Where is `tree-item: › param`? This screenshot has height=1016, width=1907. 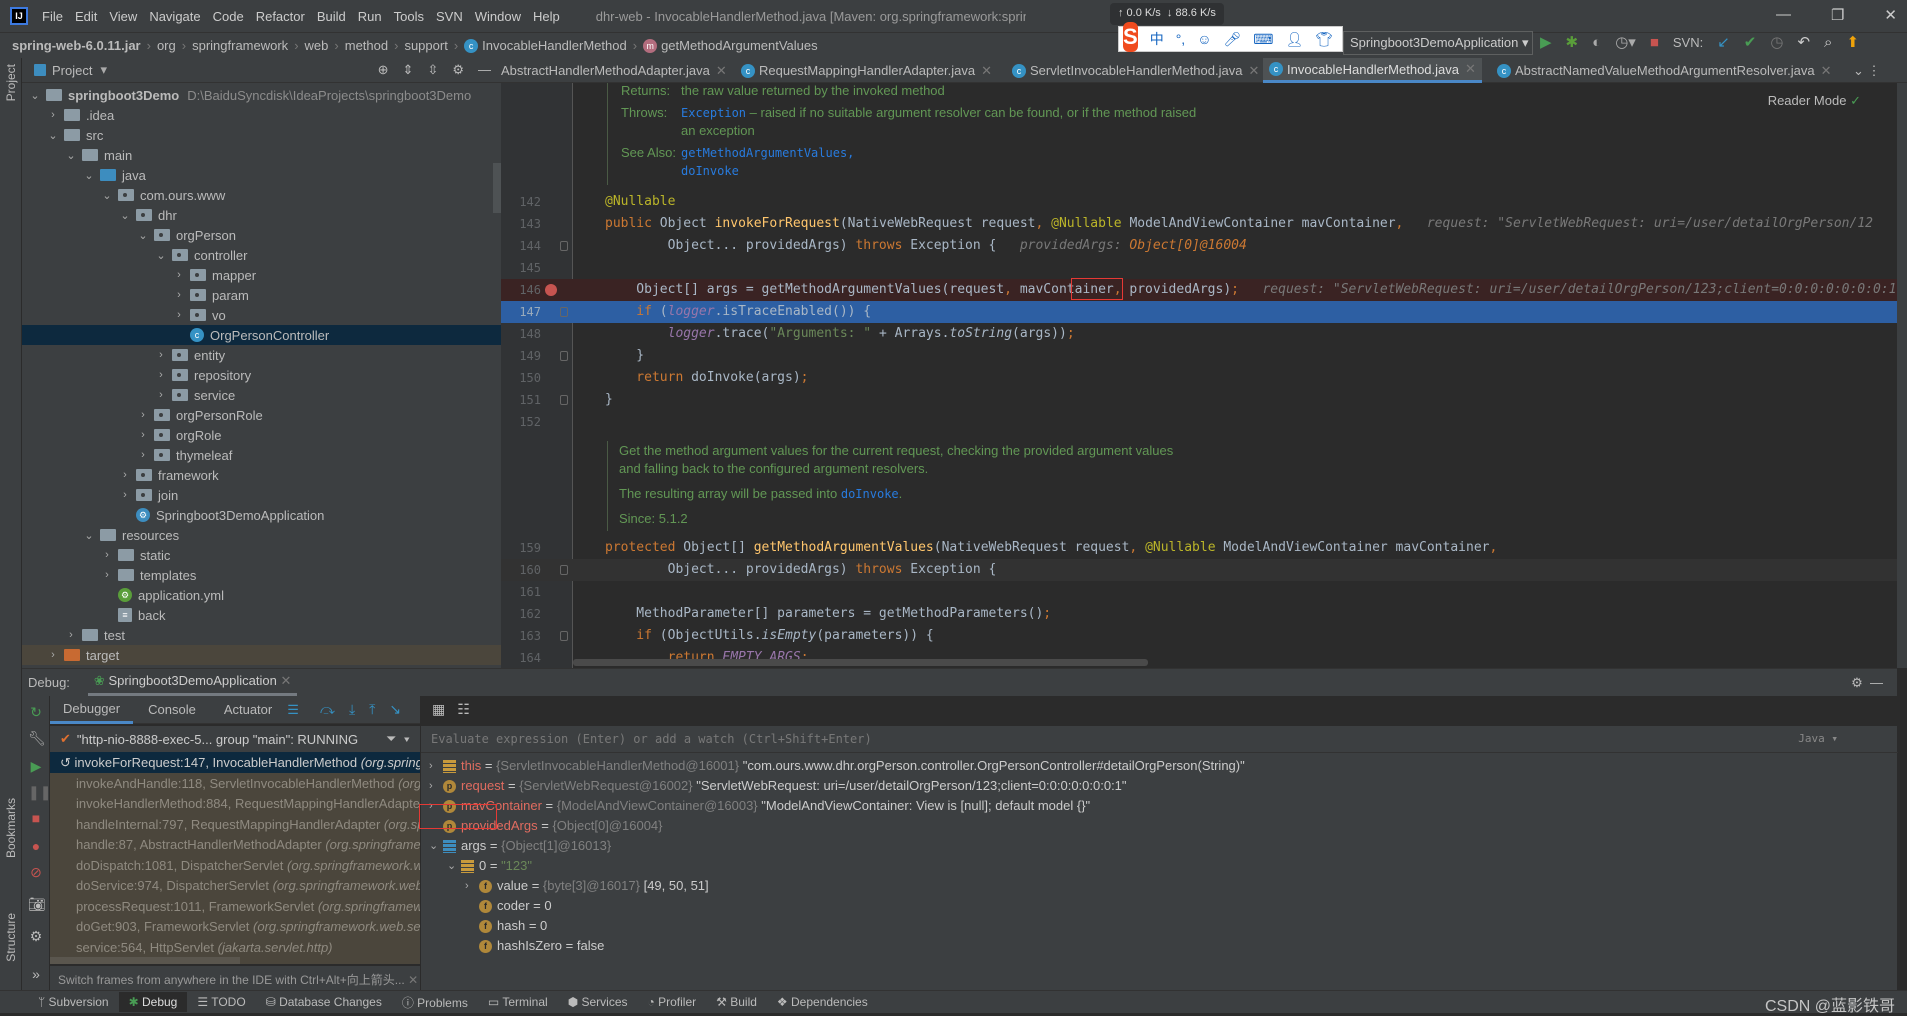 tree-item: › param is located at coordinates (261, 295).